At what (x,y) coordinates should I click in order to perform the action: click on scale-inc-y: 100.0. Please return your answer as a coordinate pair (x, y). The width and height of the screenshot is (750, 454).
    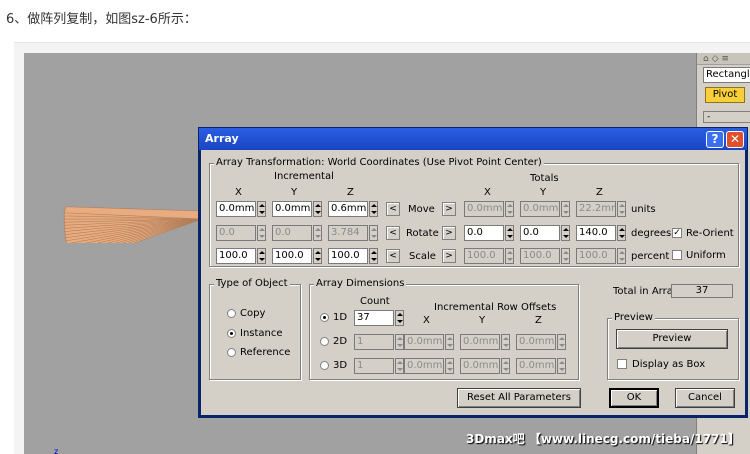
    Looking at the image, I should click on (297, 256).